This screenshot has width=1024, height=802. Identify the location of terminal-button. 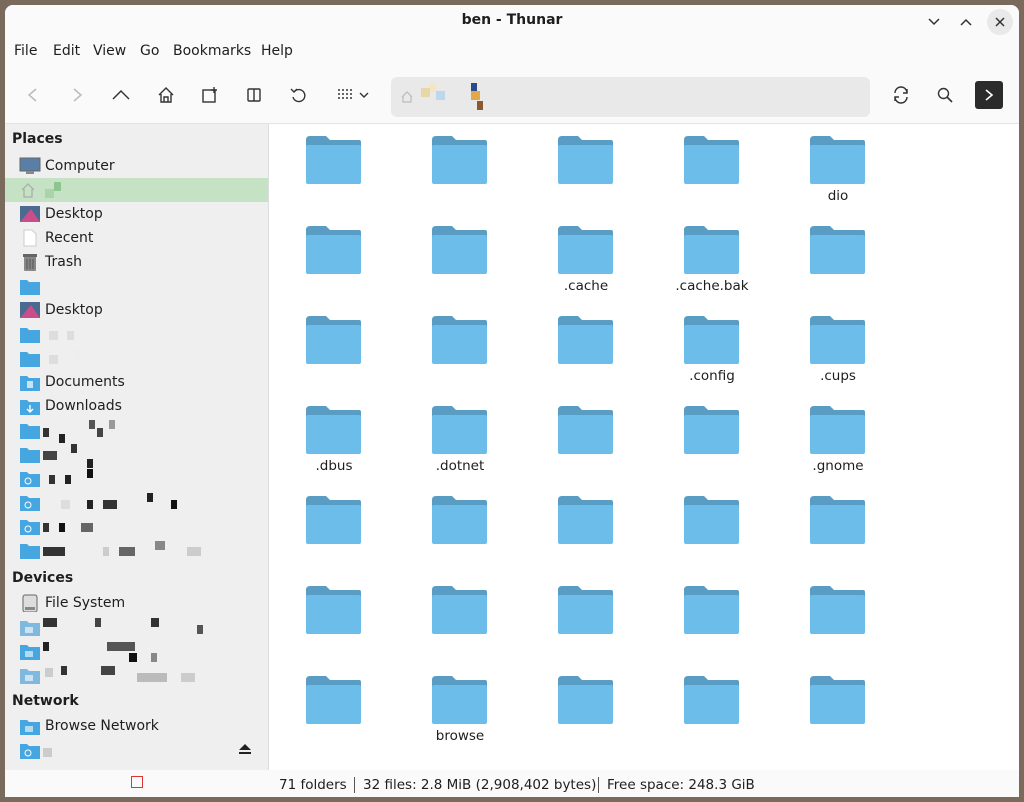
(989, 95).